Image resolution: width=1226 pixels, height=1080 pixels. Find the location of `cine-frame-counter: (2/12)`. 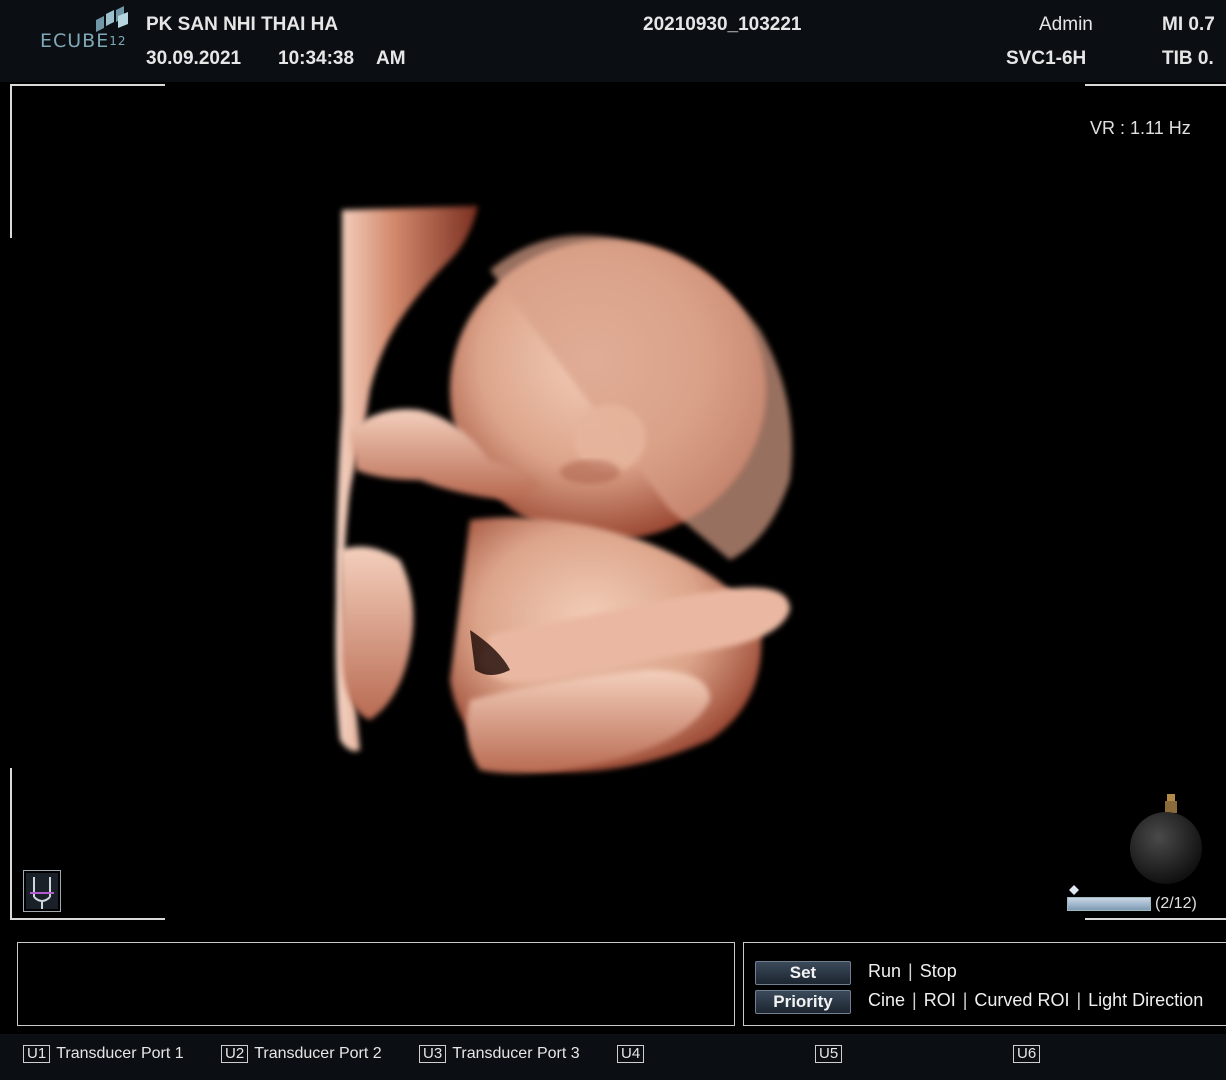

cine-frame-counter: (2/12) is located at coordinates (1176, 903).